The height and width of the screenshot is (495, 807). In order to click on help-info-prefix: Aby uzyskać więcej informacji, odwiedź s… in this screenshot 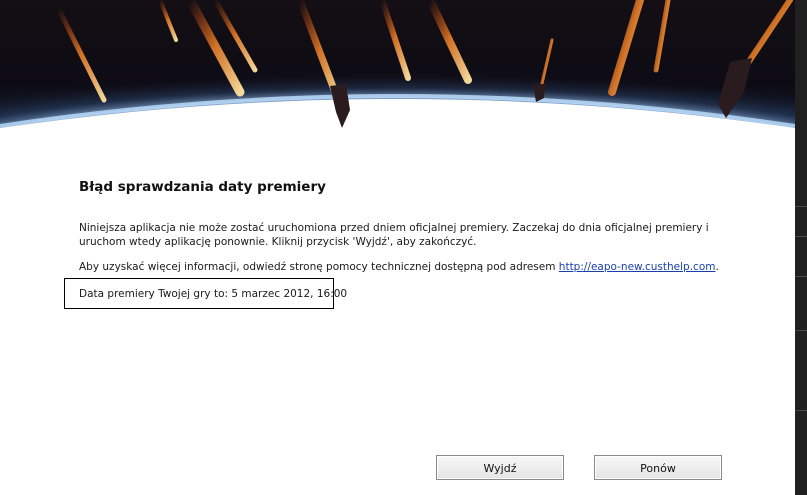, I will do `click(317, 267)`.